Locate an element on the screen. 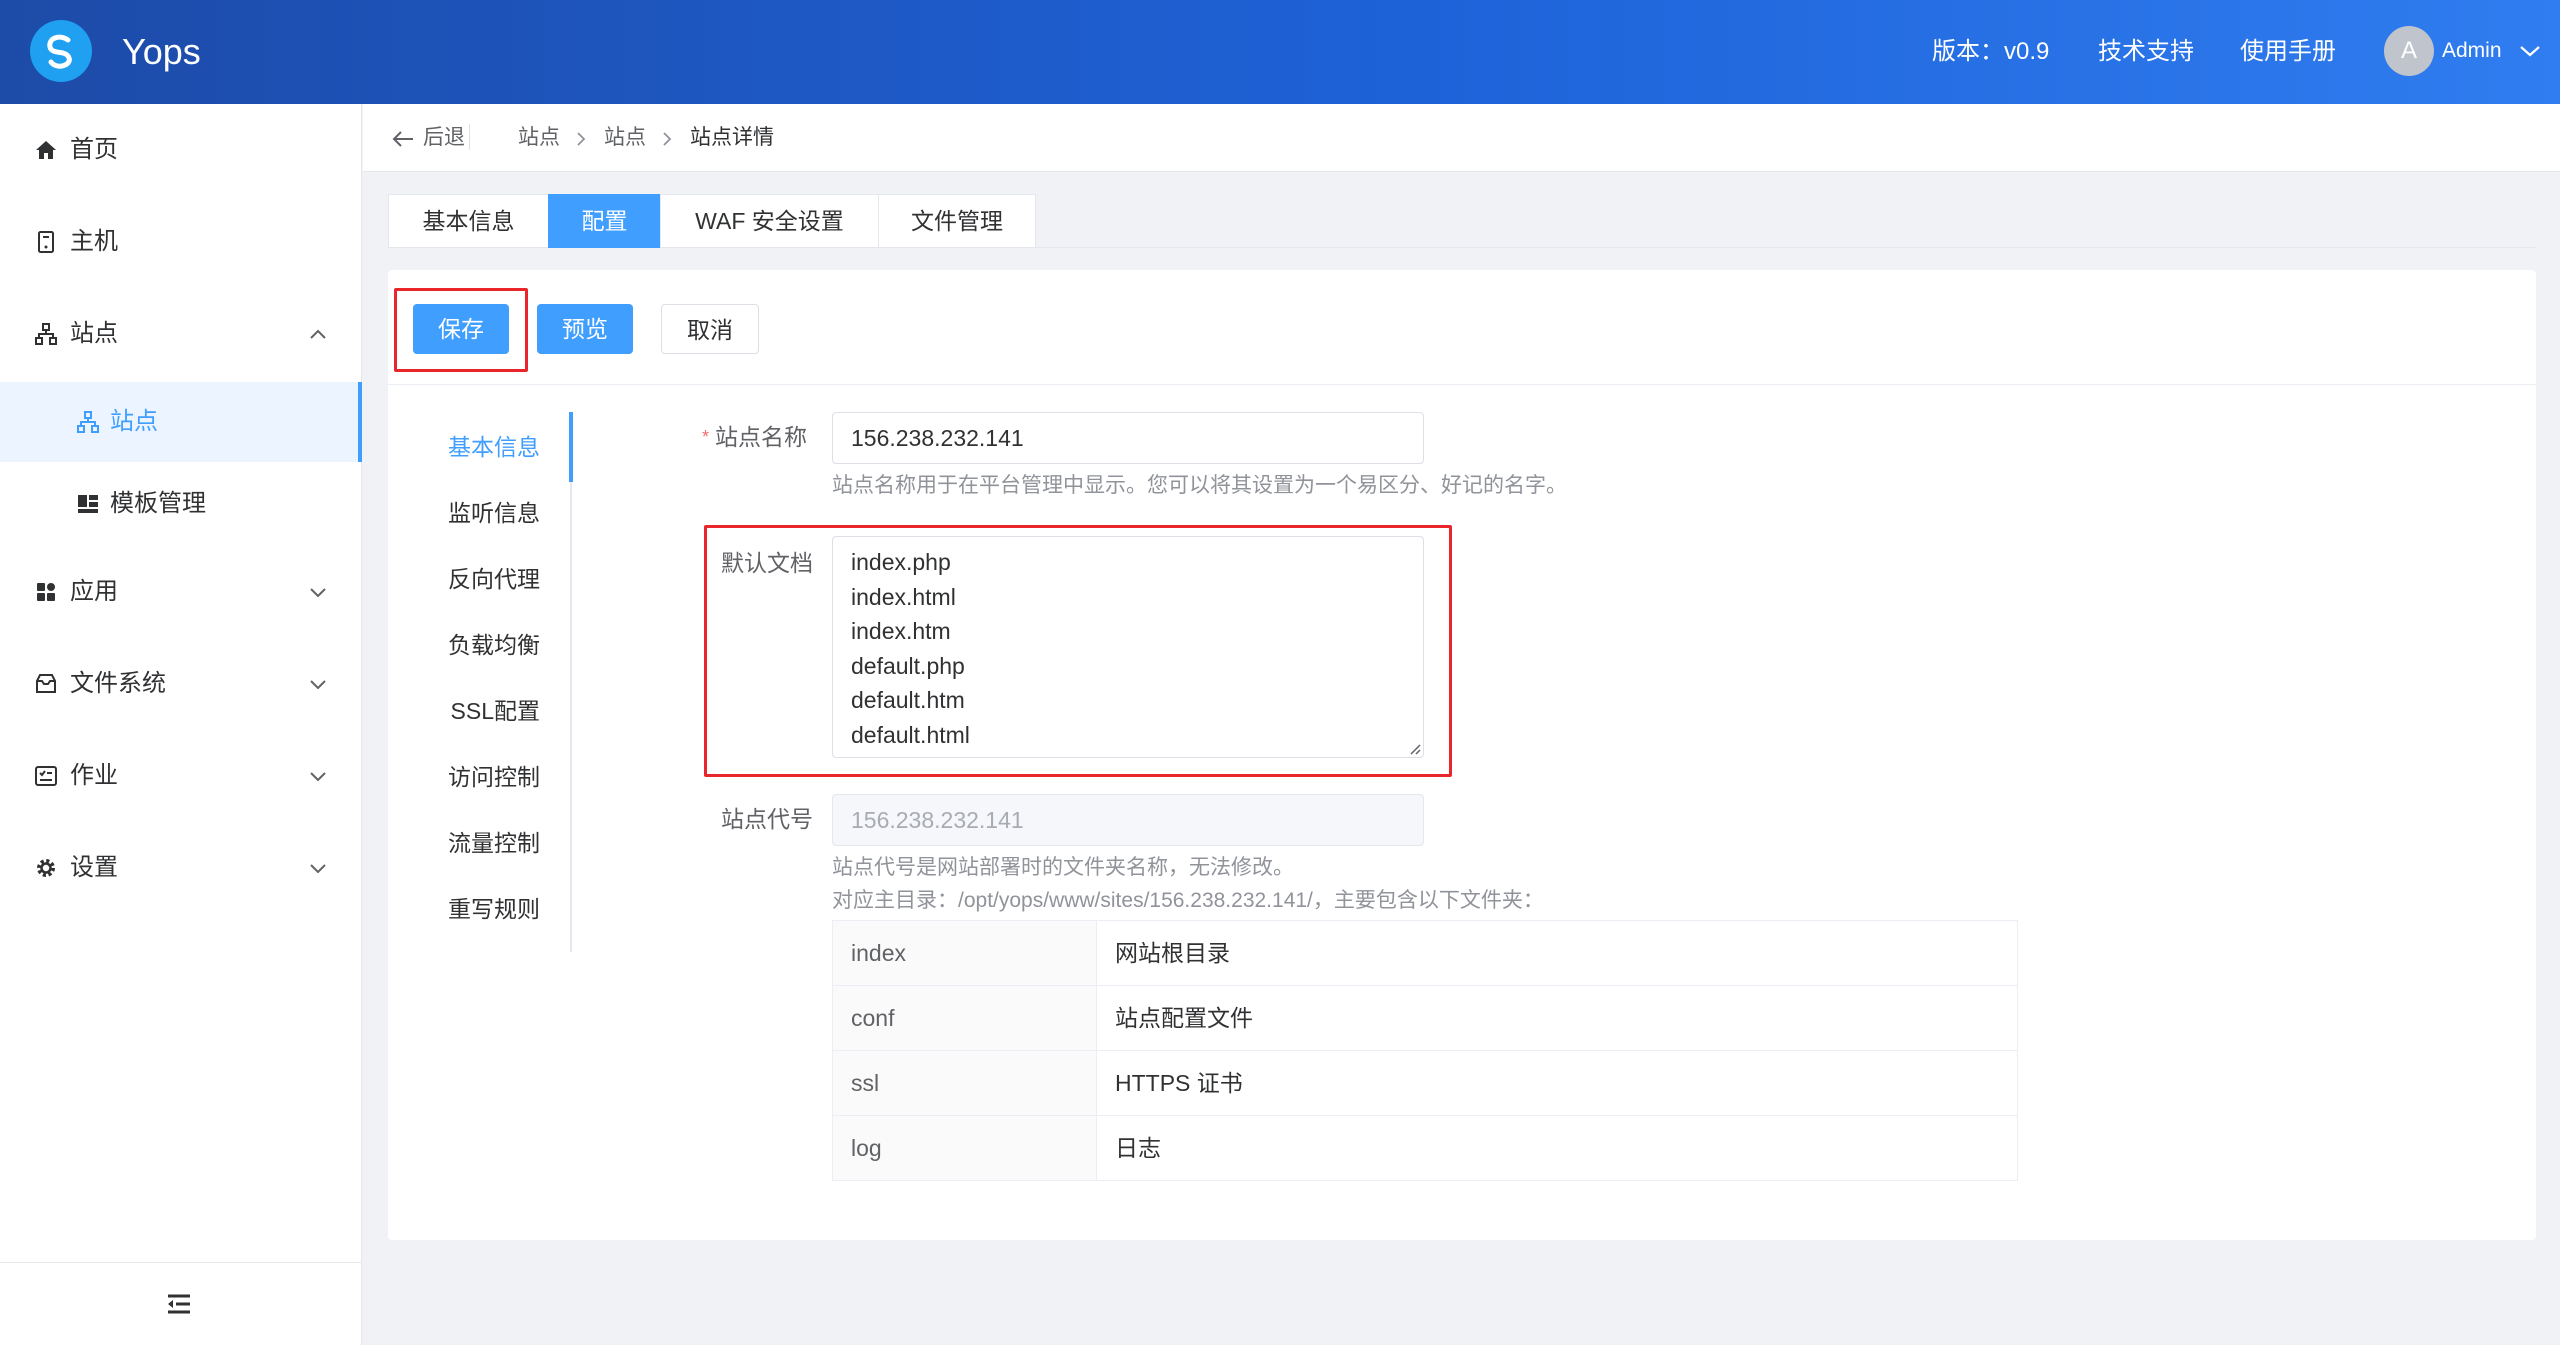  breadcrumb: 后退 站点 站点 站点详情 is located at coordinates (1461, 138).